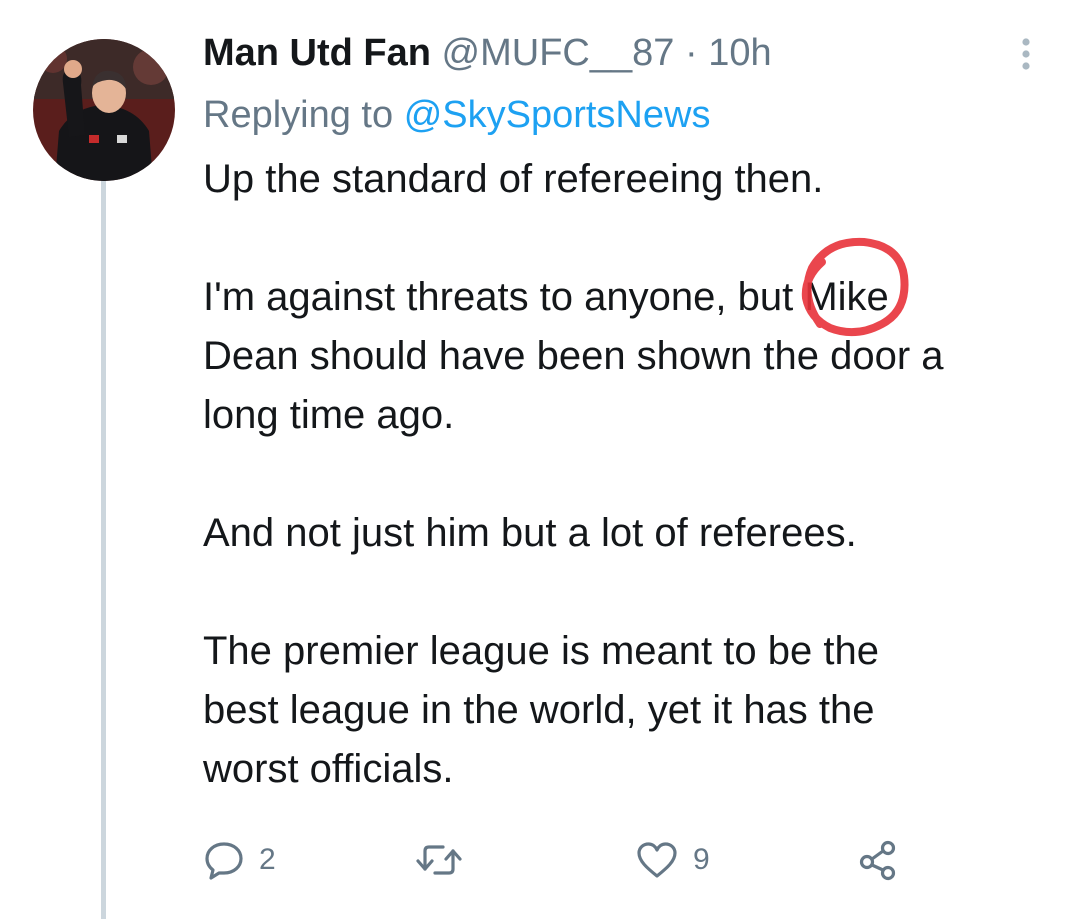 This screenshot has height=919, width=1080. I want to click on retweet-arrows-icon, so click(439, 860).